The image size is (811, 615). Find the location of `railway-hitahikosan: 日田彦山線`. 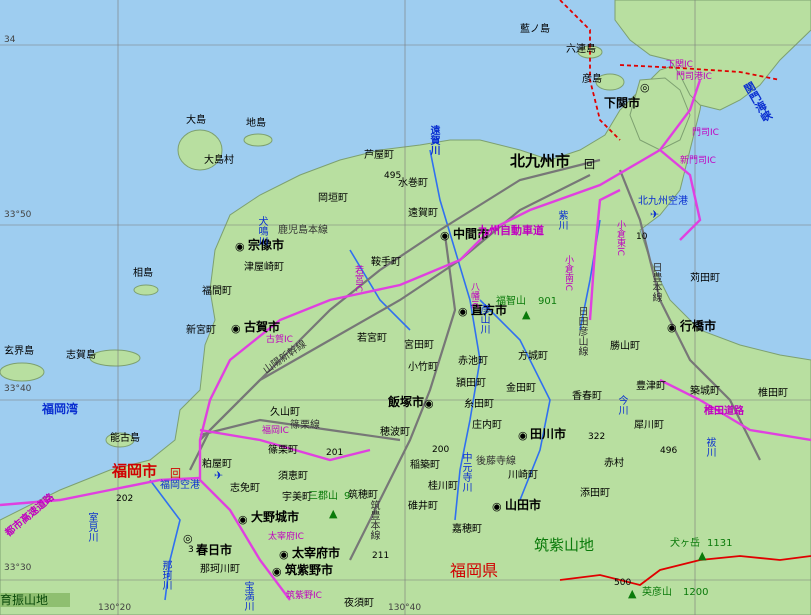

railway-hitahikosan: 日田彦山線 is located at coordinates (581, 331).